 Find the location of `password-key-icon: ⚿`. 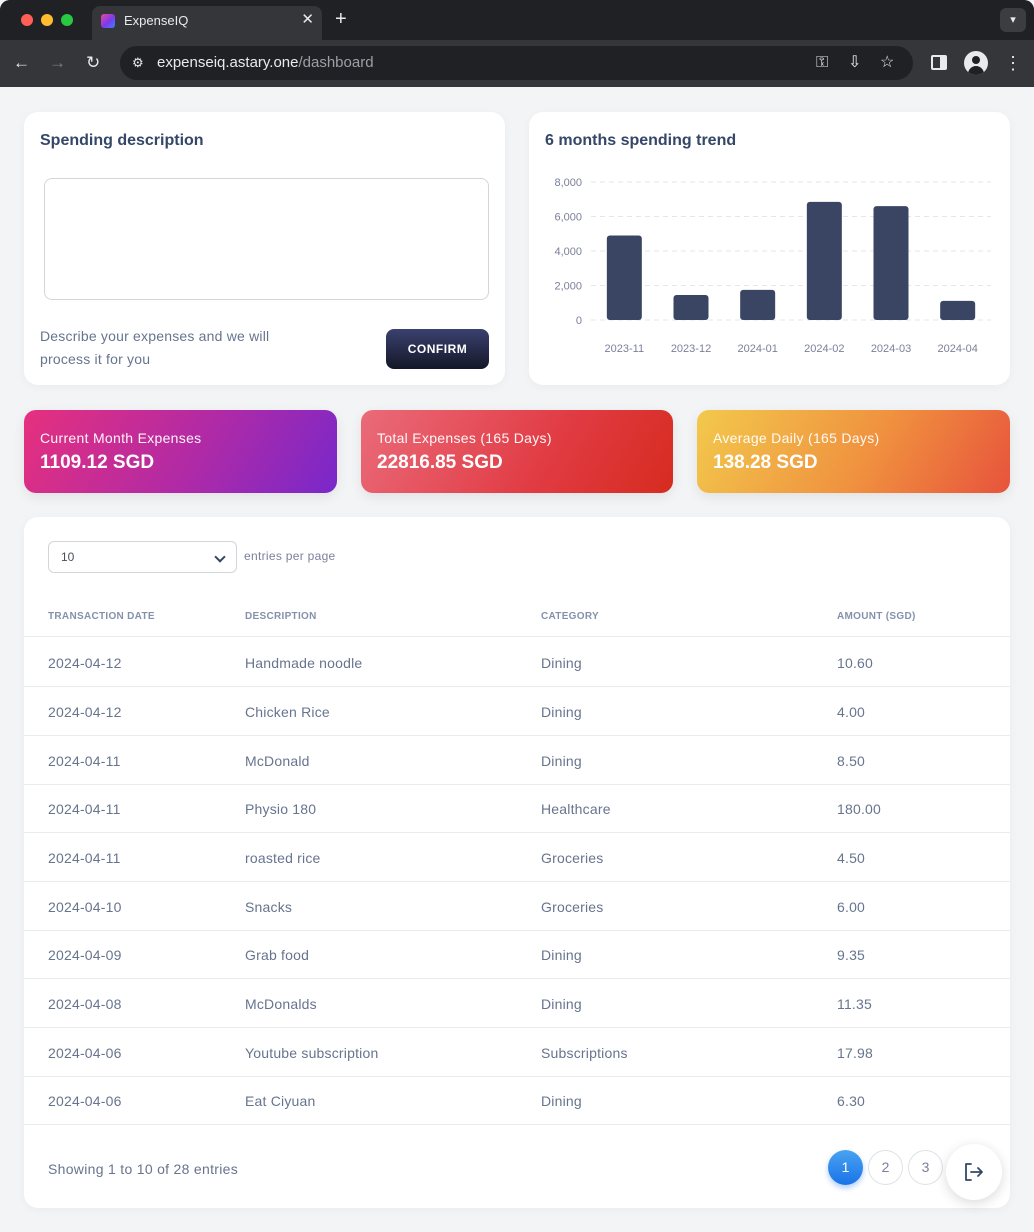

password-key-icon: ⚿ is located at coordinates (822, 63).